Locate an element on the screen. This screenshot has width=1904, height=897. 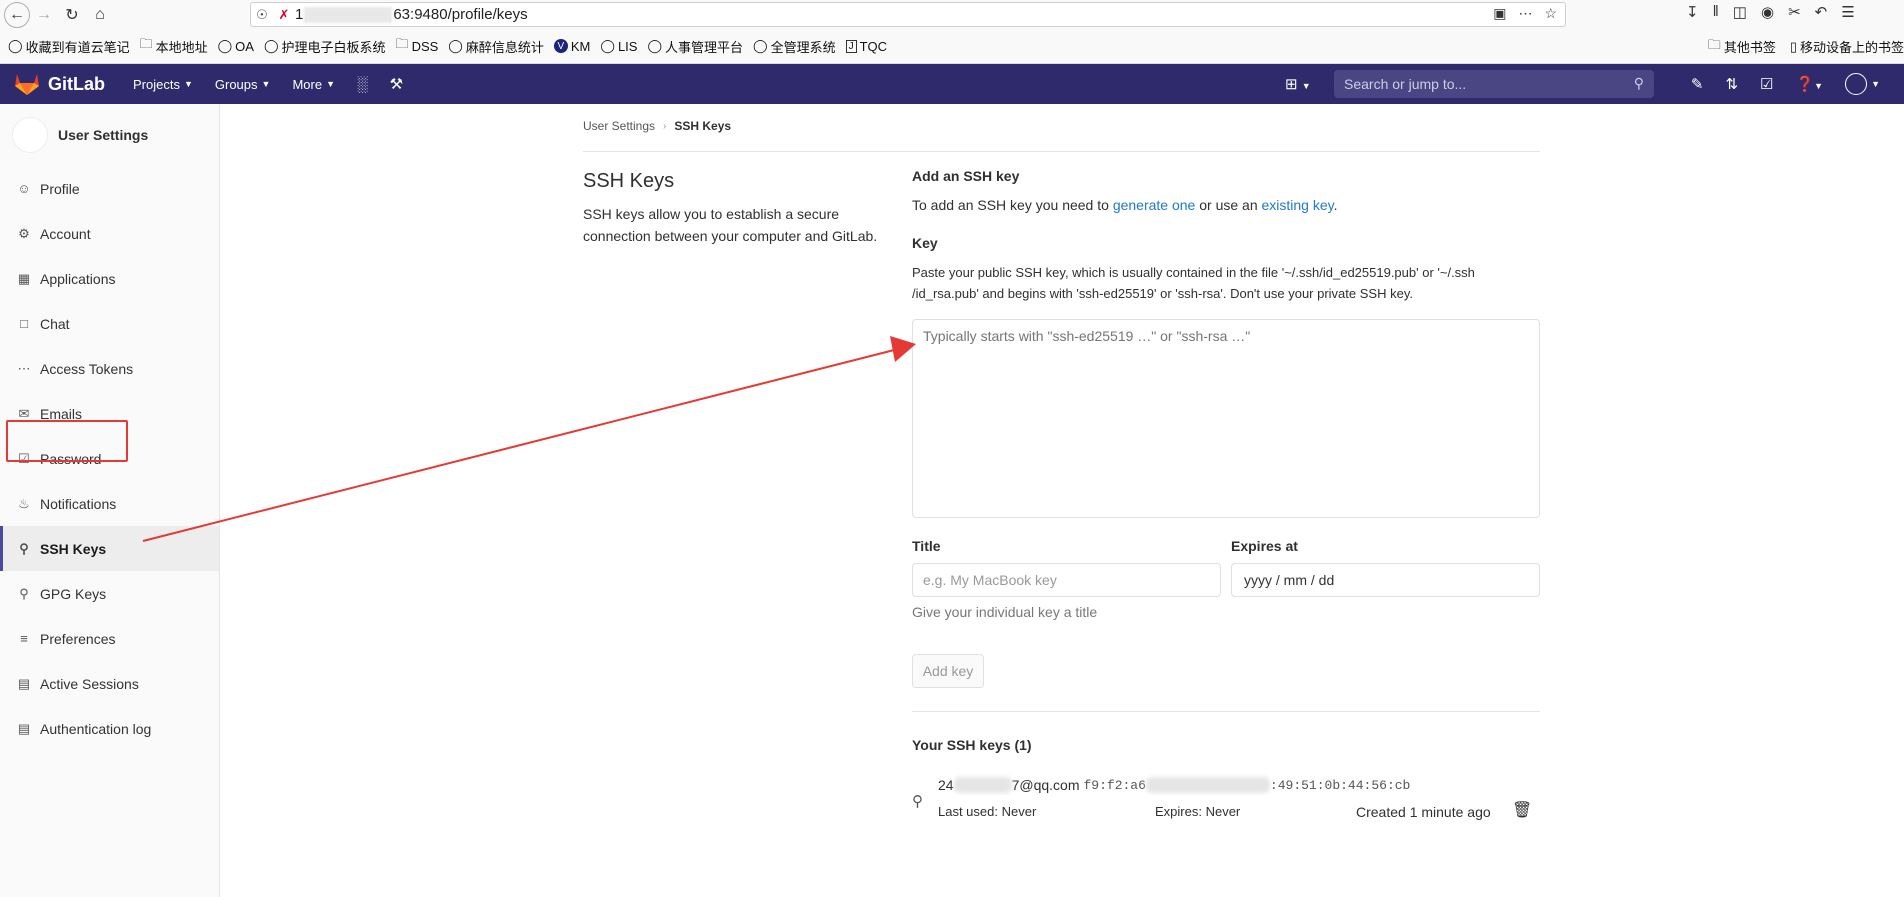
j-icon: J is located at coordinates (851, 46).